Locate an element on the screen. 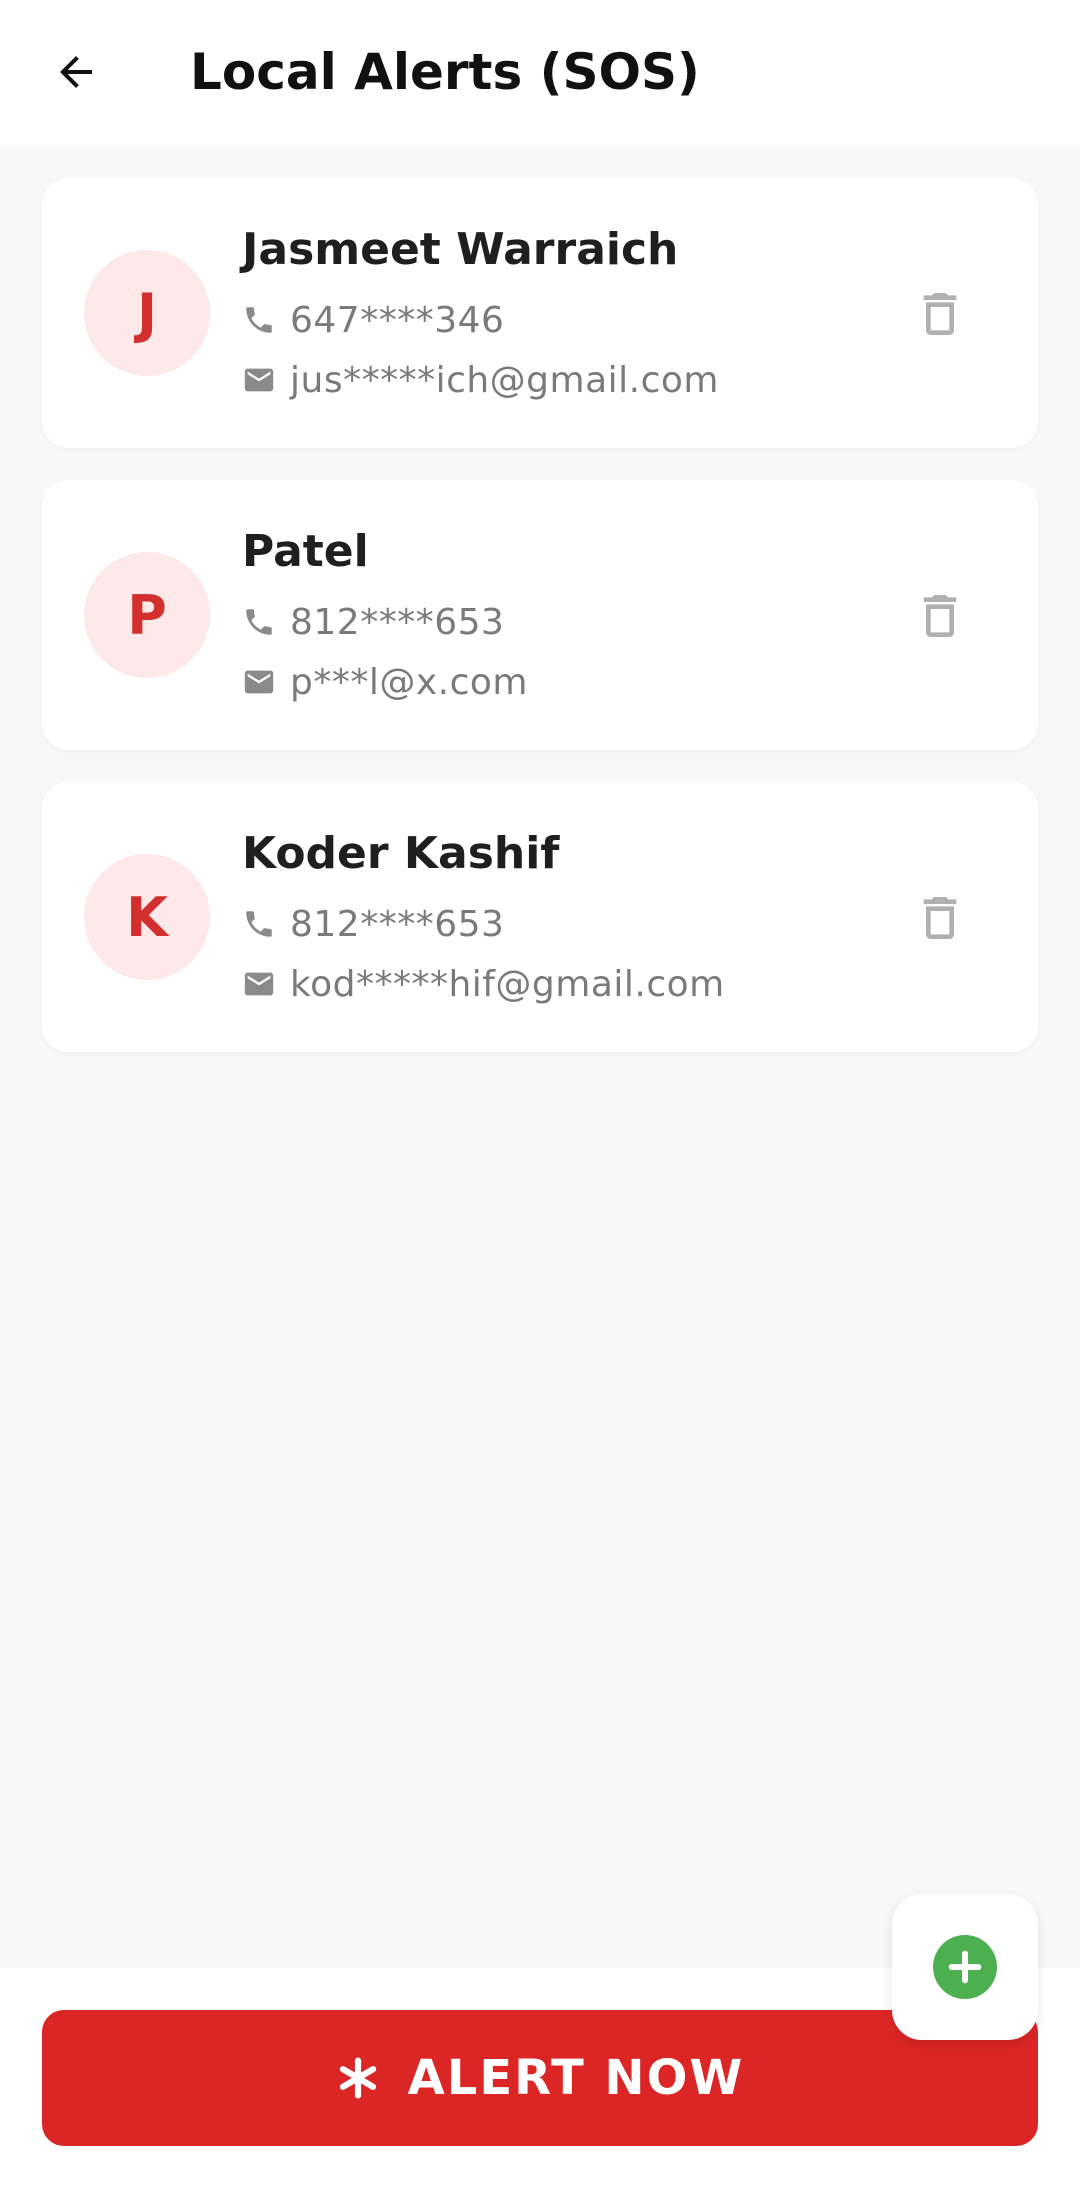 This screenshot has width=1080, height=2189. asterisk-icon is located at coordinates (358, 2078).